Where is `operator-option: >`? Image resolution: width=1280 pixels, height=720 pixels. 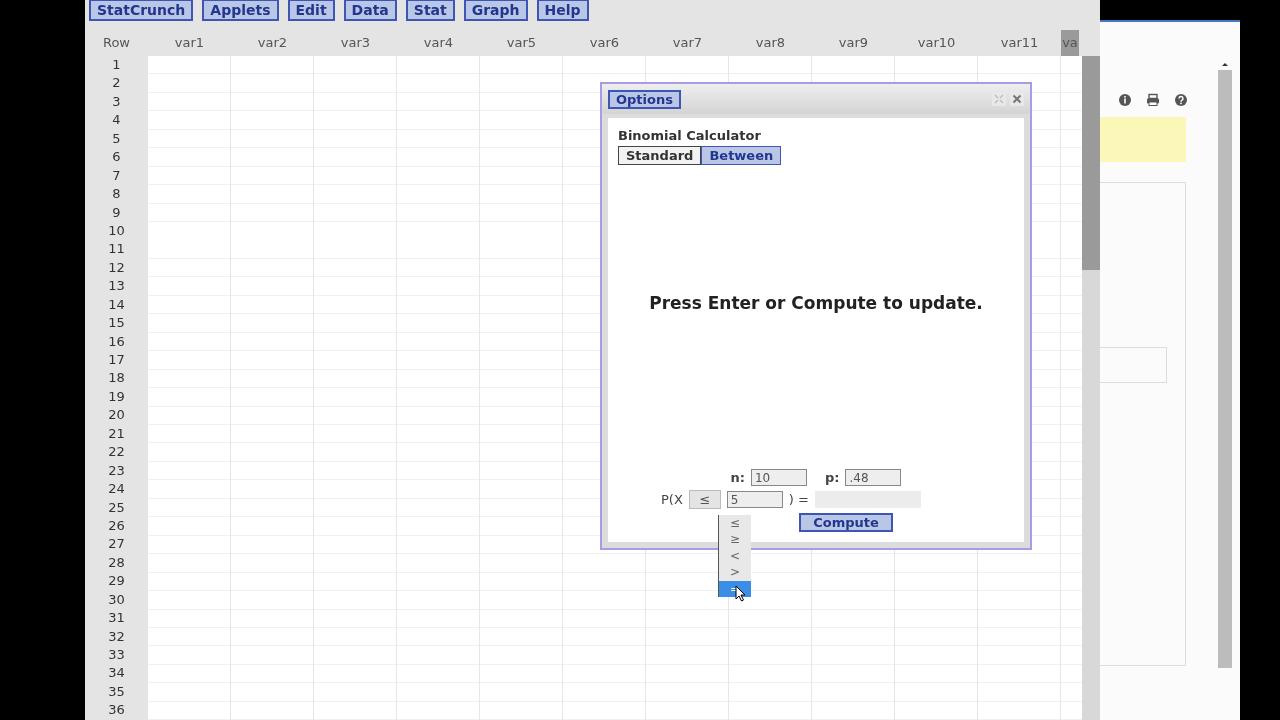
operator-option: > is located at coordinates (735, 572).